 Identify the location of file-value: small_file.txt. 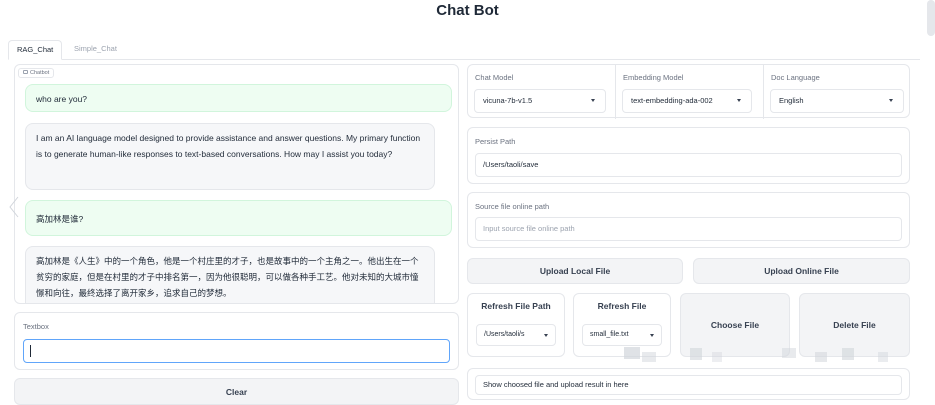
(609, 334).